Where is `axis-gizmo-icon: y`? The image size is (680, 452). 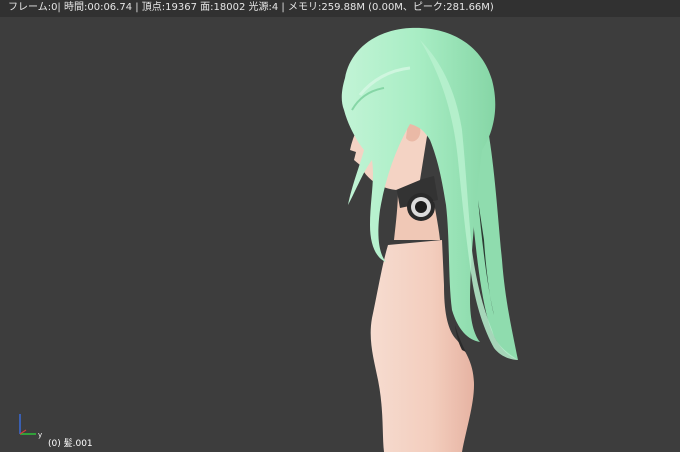
axis-gizmo-icon: y is located at coordinates (30, 426).